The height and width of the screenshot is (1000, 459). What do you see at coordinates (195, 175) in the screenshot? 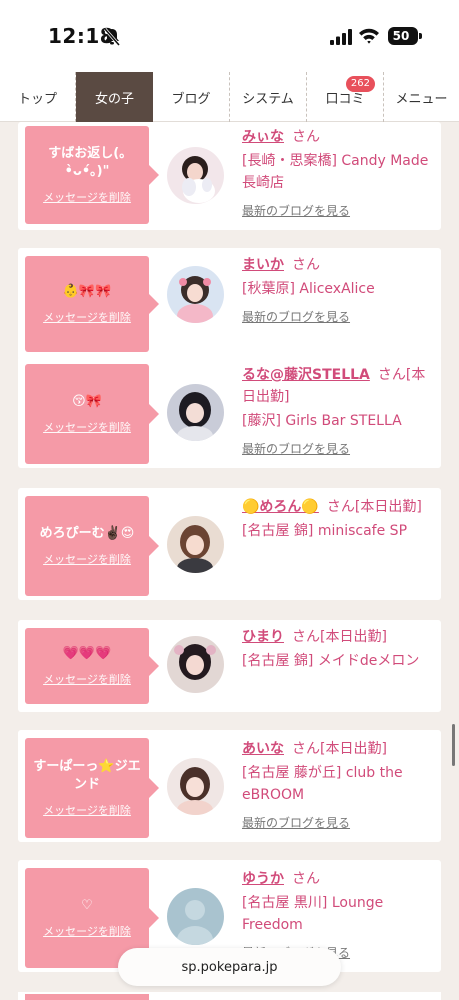
I see `avatar-girl-with-plush` at bounding box center [195, 175].